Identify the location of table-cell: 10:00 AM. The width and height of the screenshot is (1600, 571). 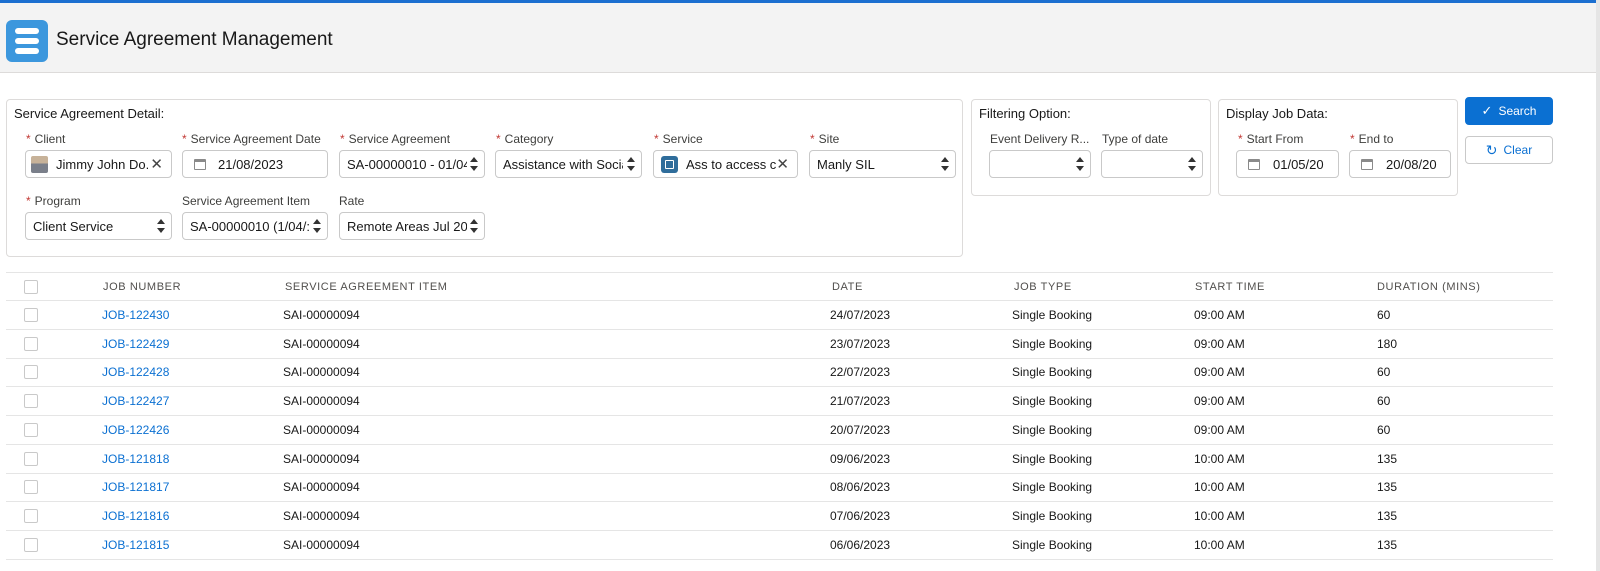
(1219, 515).